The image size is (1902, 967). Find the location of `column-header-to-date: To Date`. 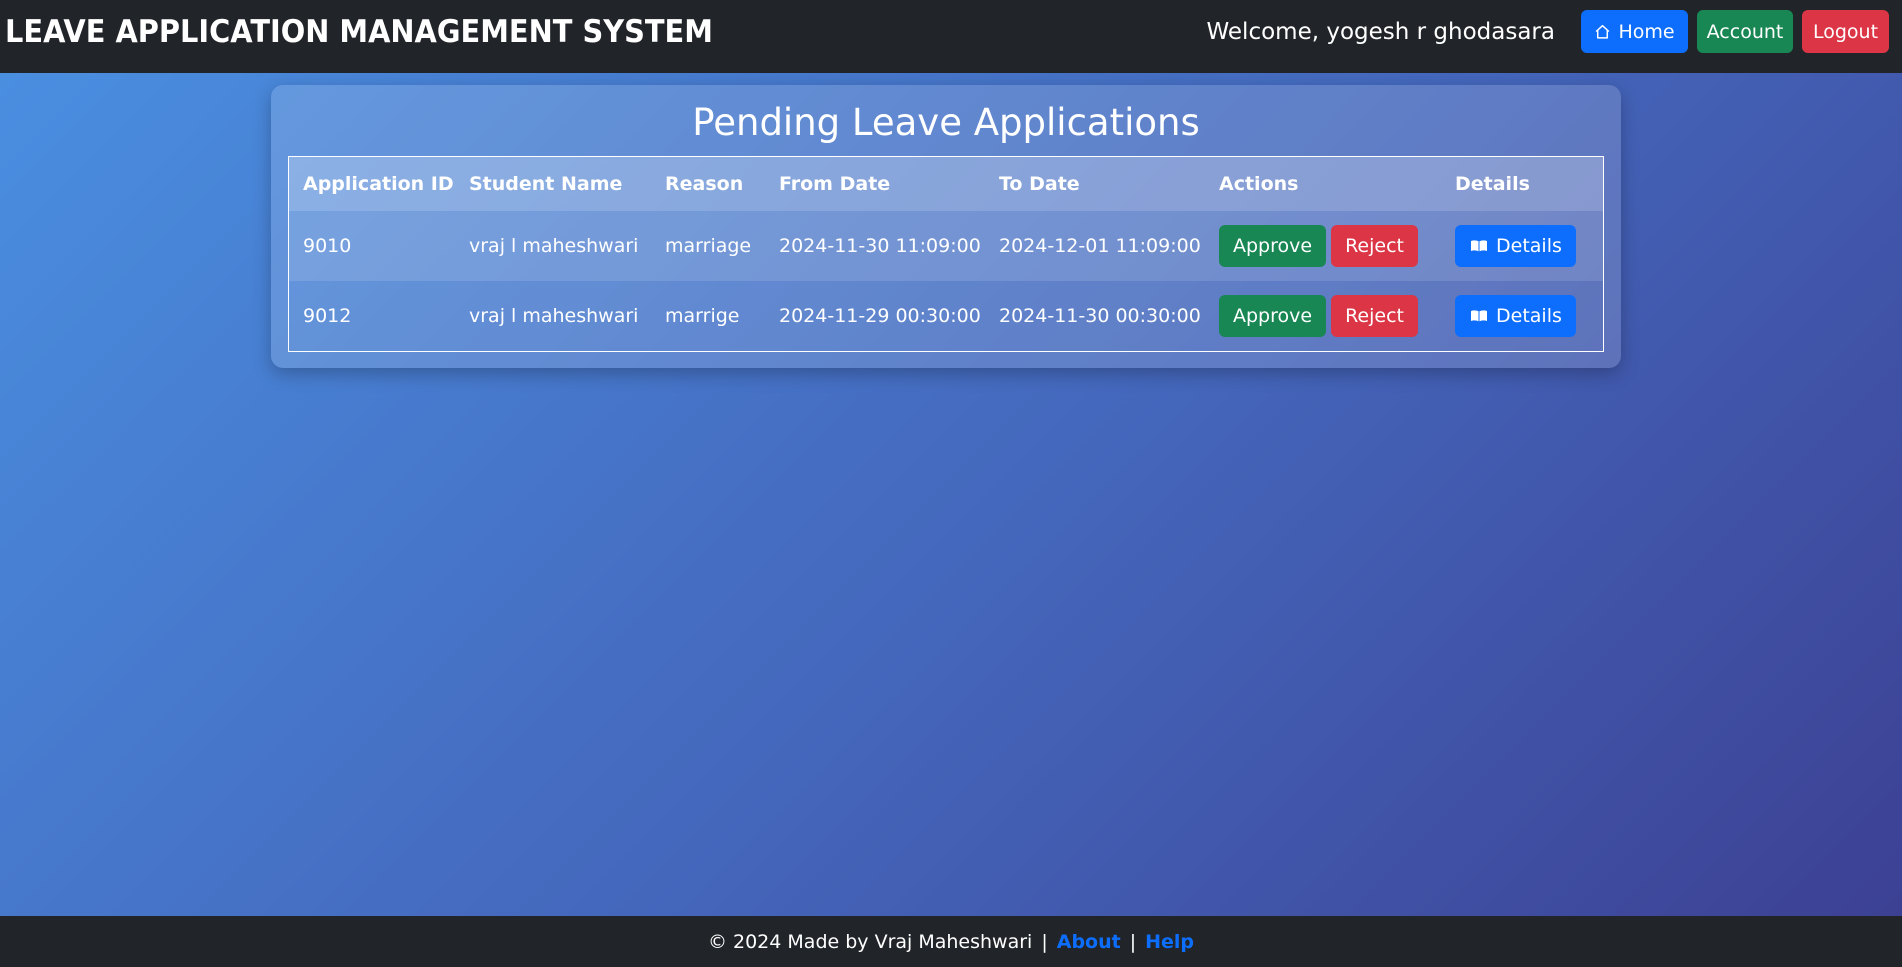

column-header-to-date: To Date is located at coordinates (1095, 183).